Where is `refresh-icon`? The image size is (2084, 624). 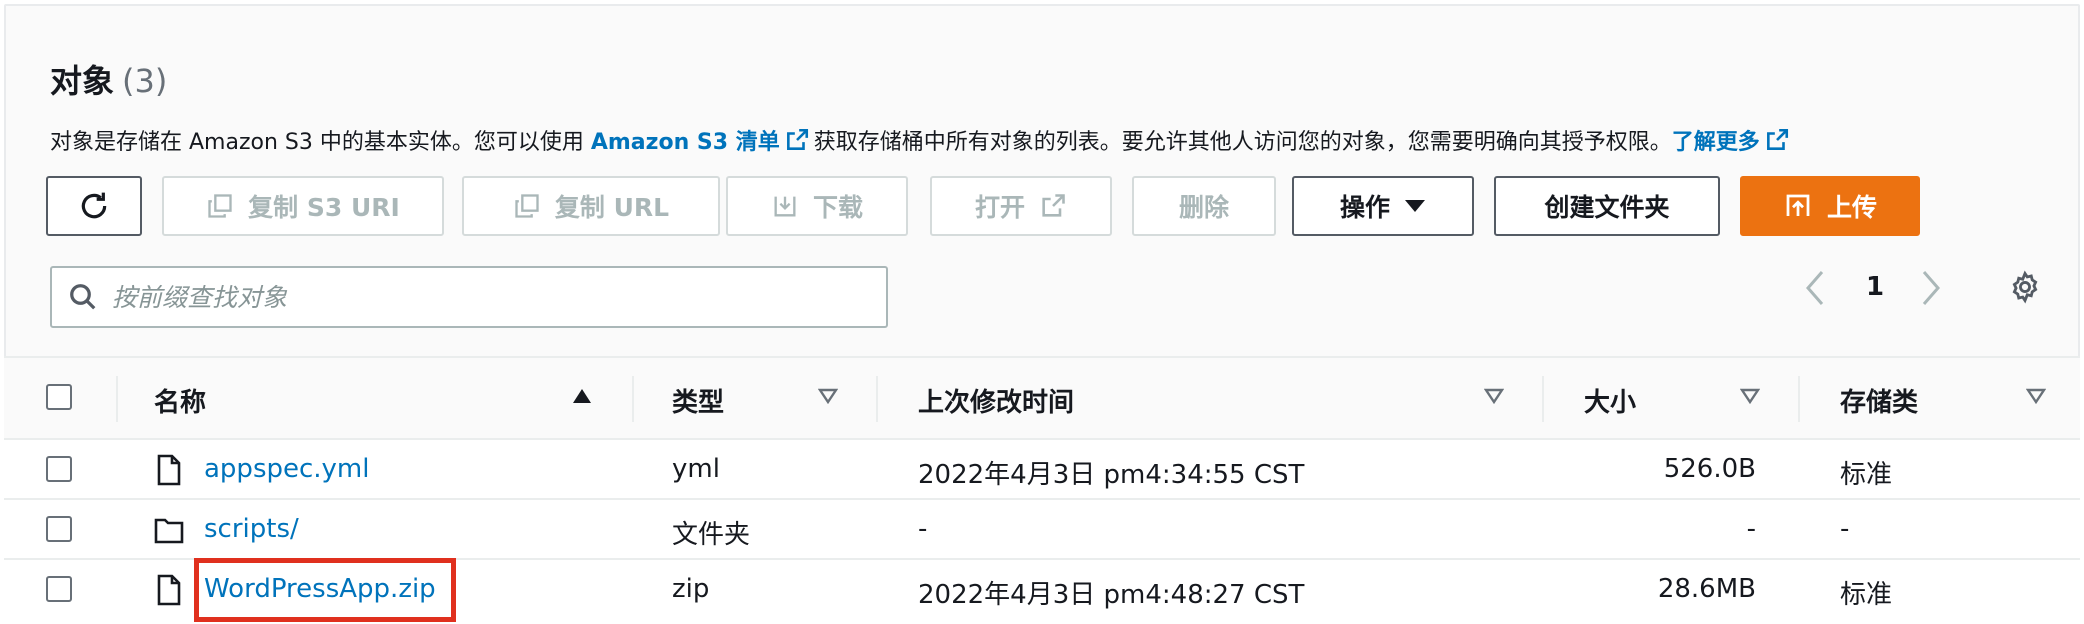 refresh-icon is located at coordinates (94, 205).